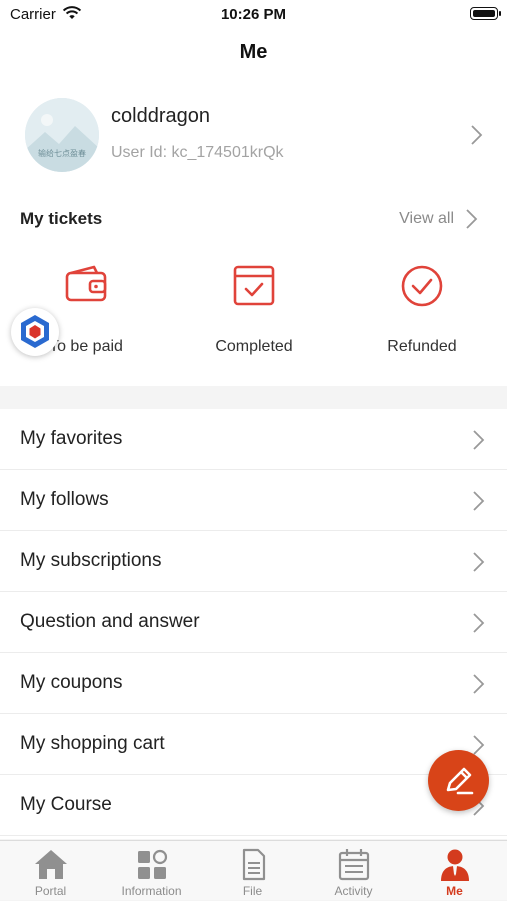  What do you see at coordinates (253, 683) in the screenshot?
I see `menu-item-coupons: My coupons` at bounding box center [253, 683].